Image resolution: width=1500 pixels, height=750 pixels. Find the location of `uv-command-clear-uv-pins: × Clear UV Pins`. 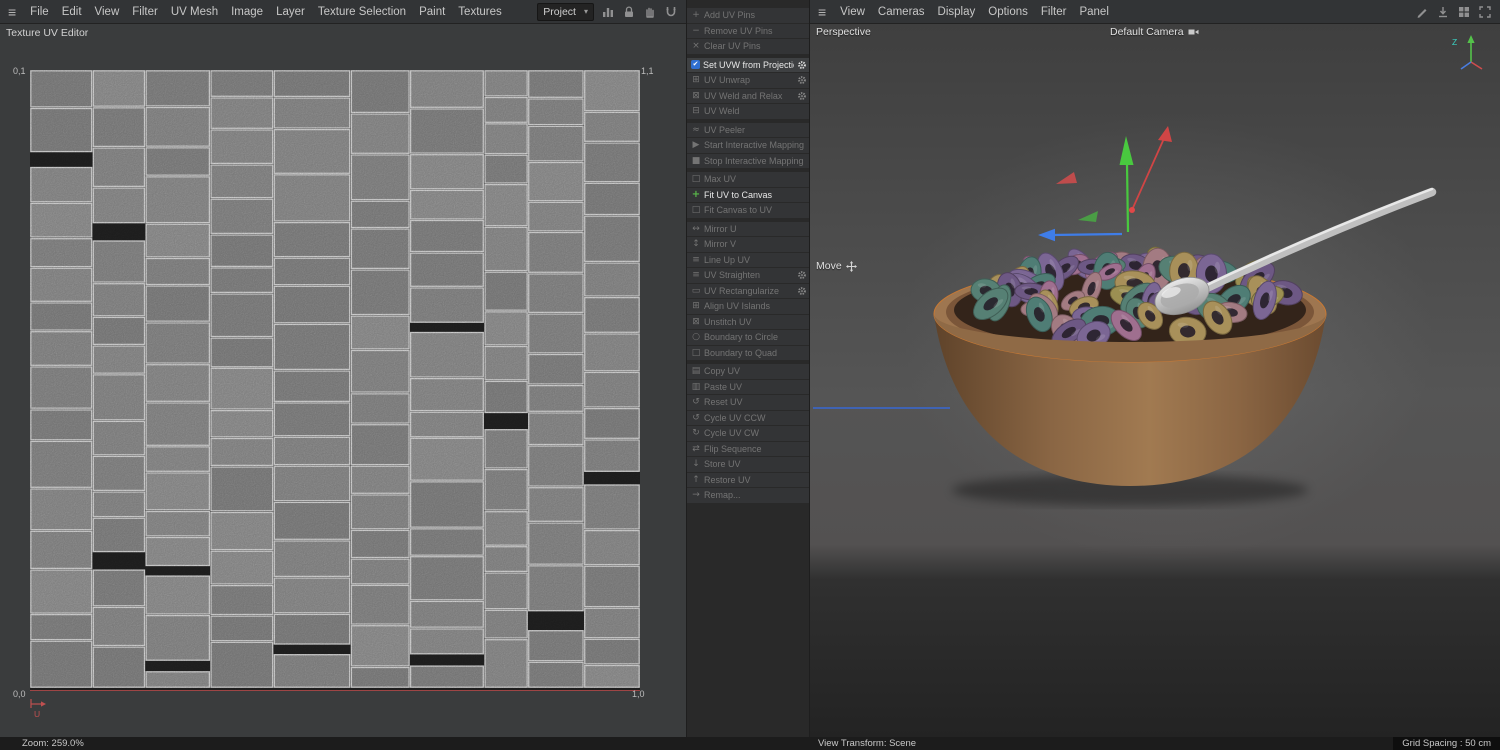

uv-command-clear-uv-pins: × Clear UV Pins is located at coordinates (748, 46).